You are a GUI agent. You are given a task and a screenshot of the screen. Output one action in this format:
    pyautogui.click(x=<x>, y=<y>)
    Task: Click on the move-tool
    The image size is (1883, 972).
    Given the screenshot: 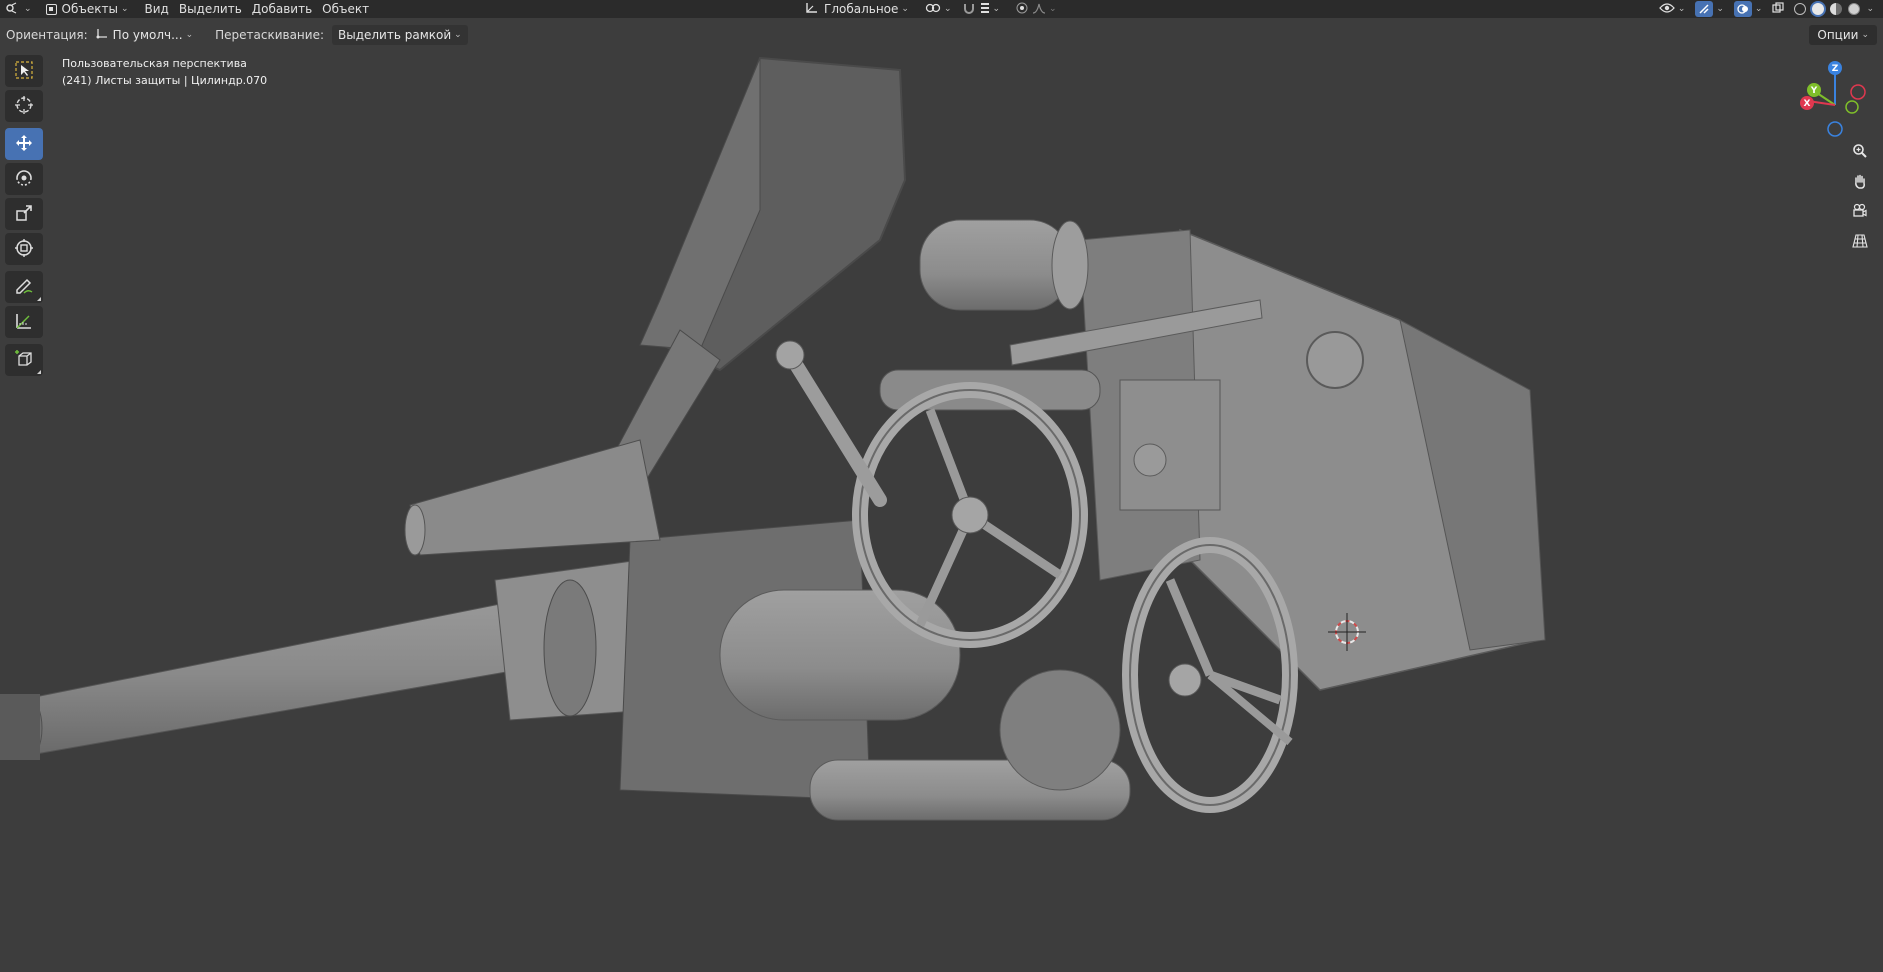 What is the action you would take?
    pyautogui.click(x=24, y=144)
    